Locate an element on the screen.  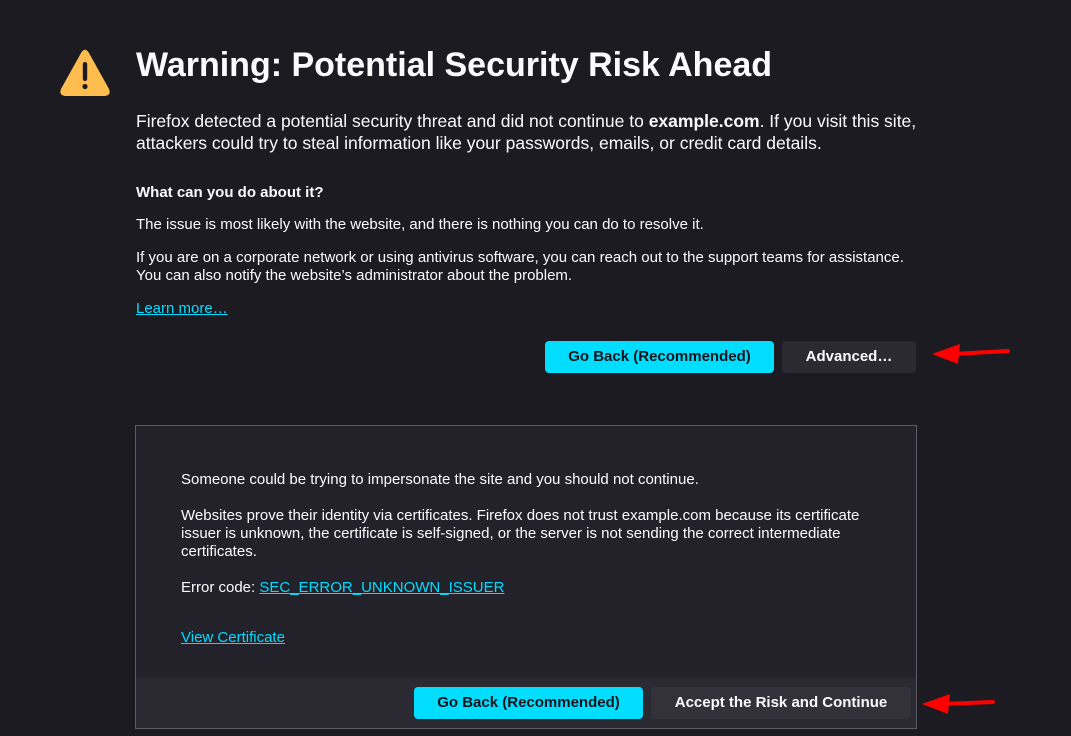
help-heading: What can you do about it? is located at coordinates (230, 192).